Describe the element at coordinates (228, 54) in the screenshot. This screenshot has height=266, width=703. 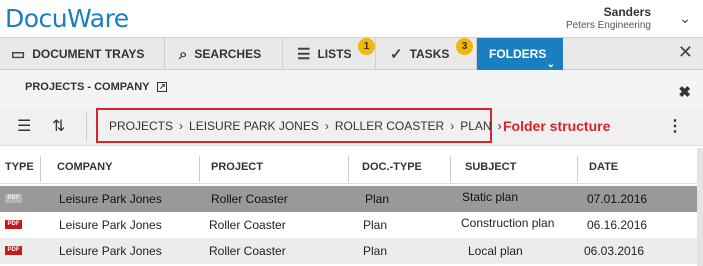
I see `tab-label: Searches` at that location.